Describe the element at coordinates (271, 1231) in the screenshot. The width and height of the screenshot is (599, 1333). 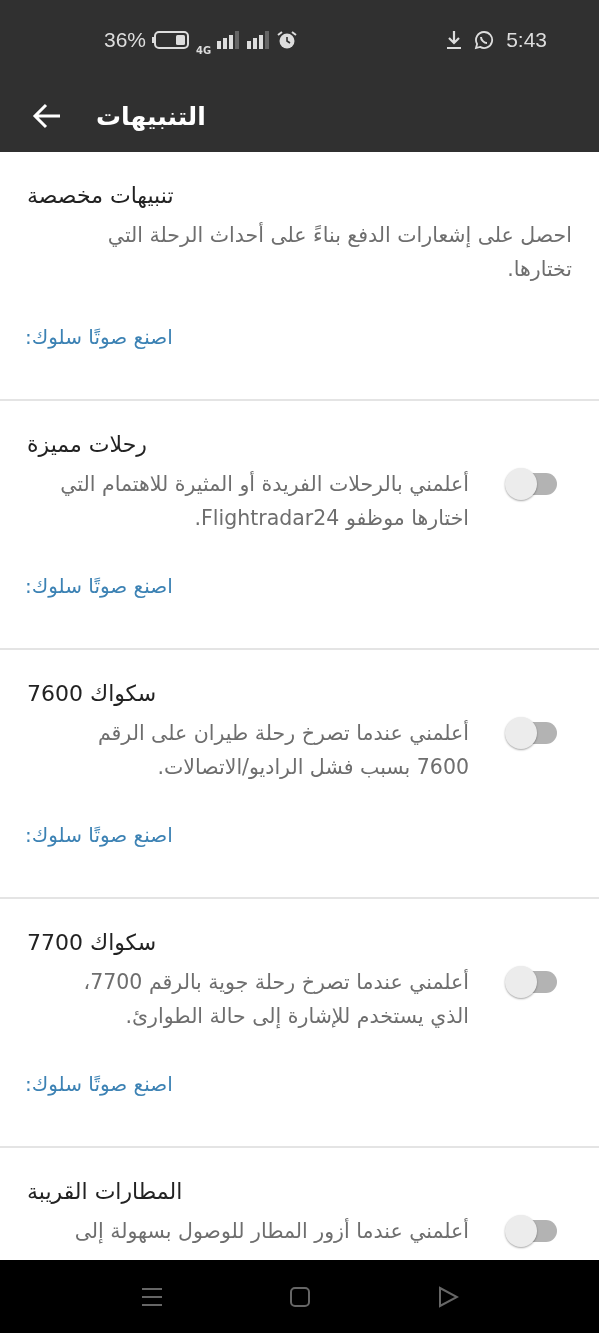
I see `setting-description: أعلمني عندما أزور المطار للوصول بسهولة إلى` at that location.